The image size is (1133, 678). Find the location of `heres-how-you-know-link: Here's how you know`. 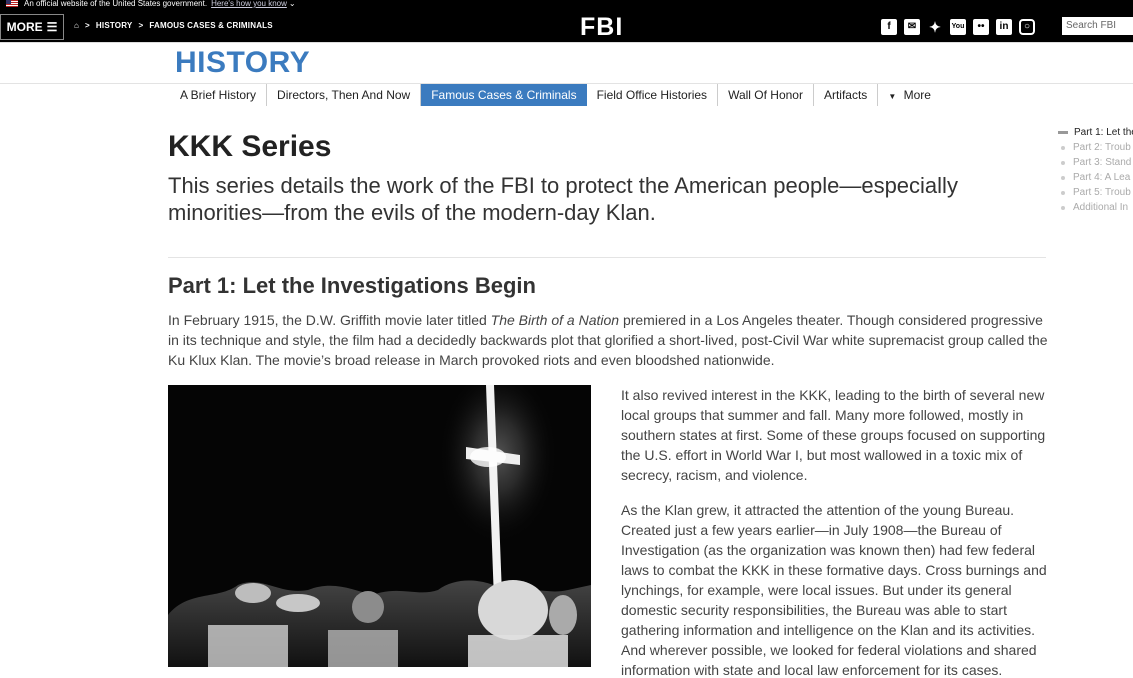

heres-how-you-know-link: Here's how you know is located at coordinates (249, 4).